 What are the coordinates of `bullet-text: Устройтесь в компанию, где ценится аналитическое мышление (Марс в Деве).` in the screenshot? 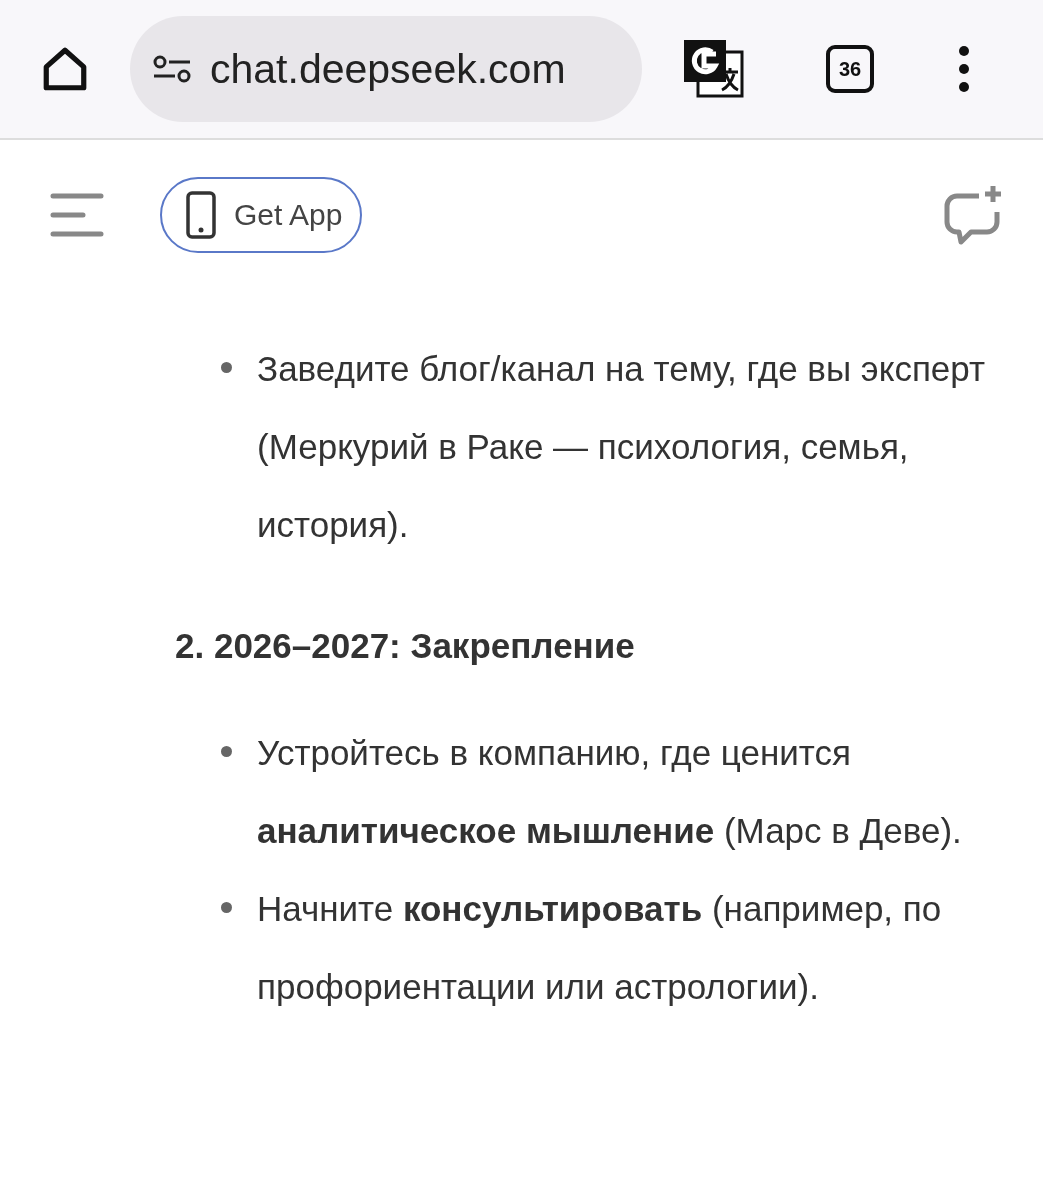 It's located at (610, 792).